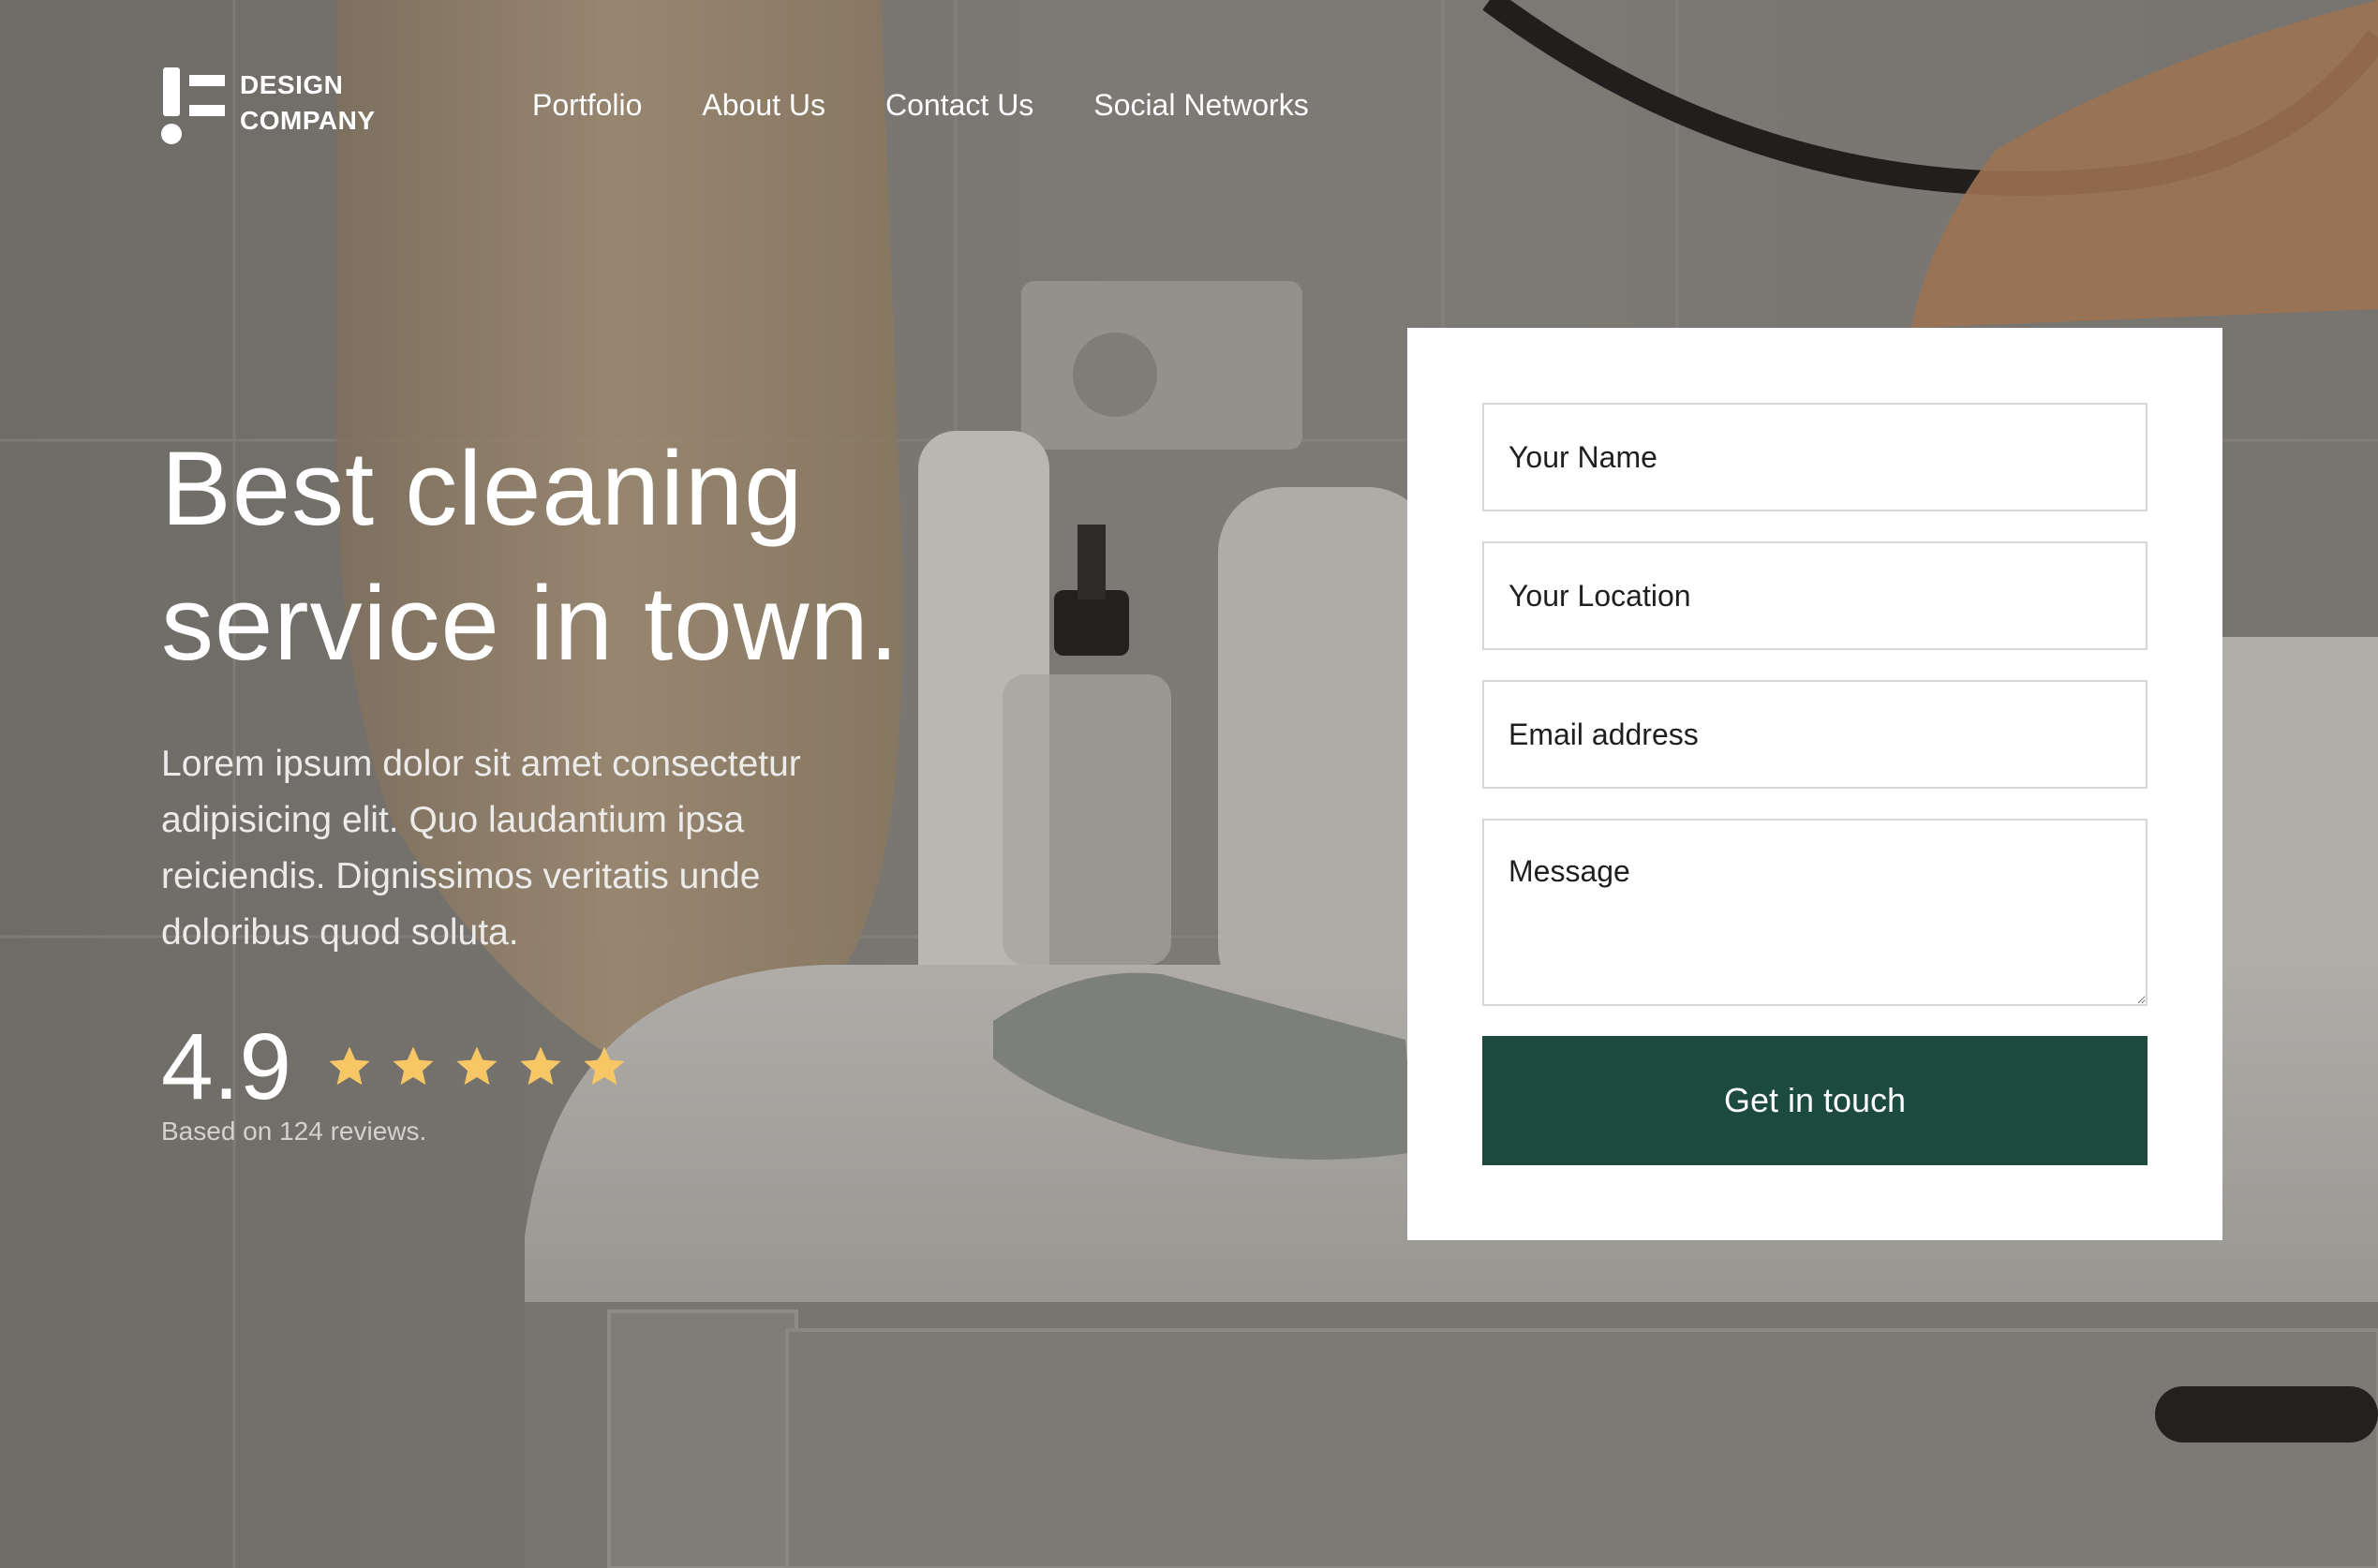 Image resolution: width=2378 pixels, height=1568 pixels. What do you see at coordinates (959, 104) in the screenshot?
I see `nav-item-contact-us: Contact Us` at bounding box center [959, 104].